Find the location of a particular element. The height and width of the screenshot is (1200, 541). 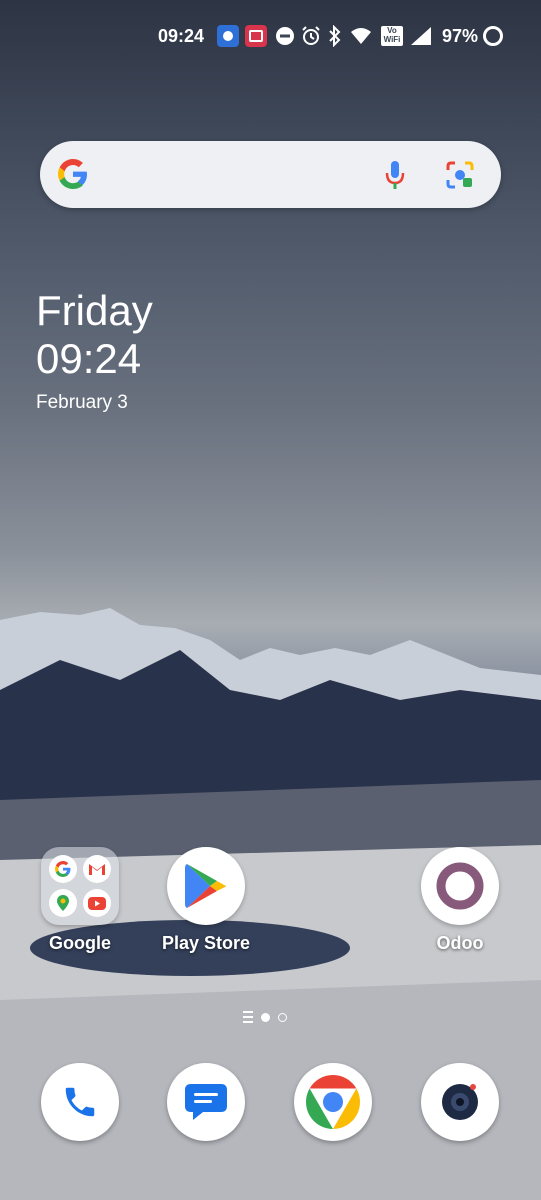

clock-day: Friday is located at coordinates (94, 310).